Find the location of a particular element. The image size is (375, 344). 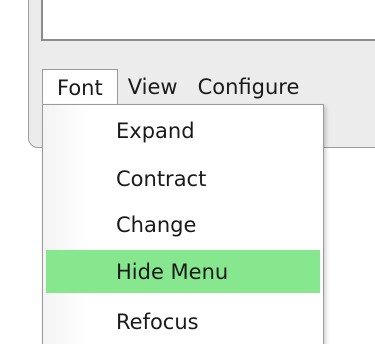

menu-font: Font is located at coordinates (80, 87).